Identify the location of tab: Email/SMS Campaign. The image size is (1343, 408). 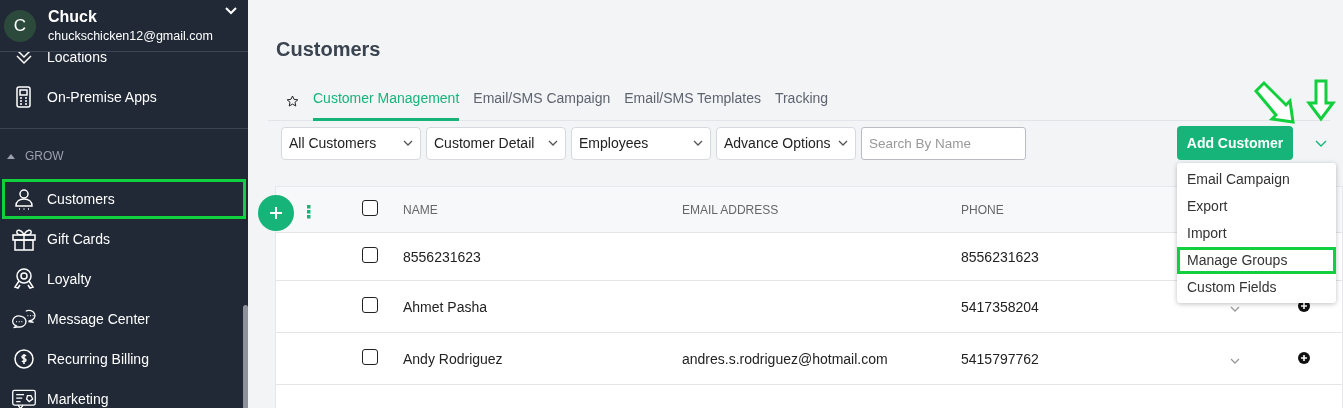
(542, 101).